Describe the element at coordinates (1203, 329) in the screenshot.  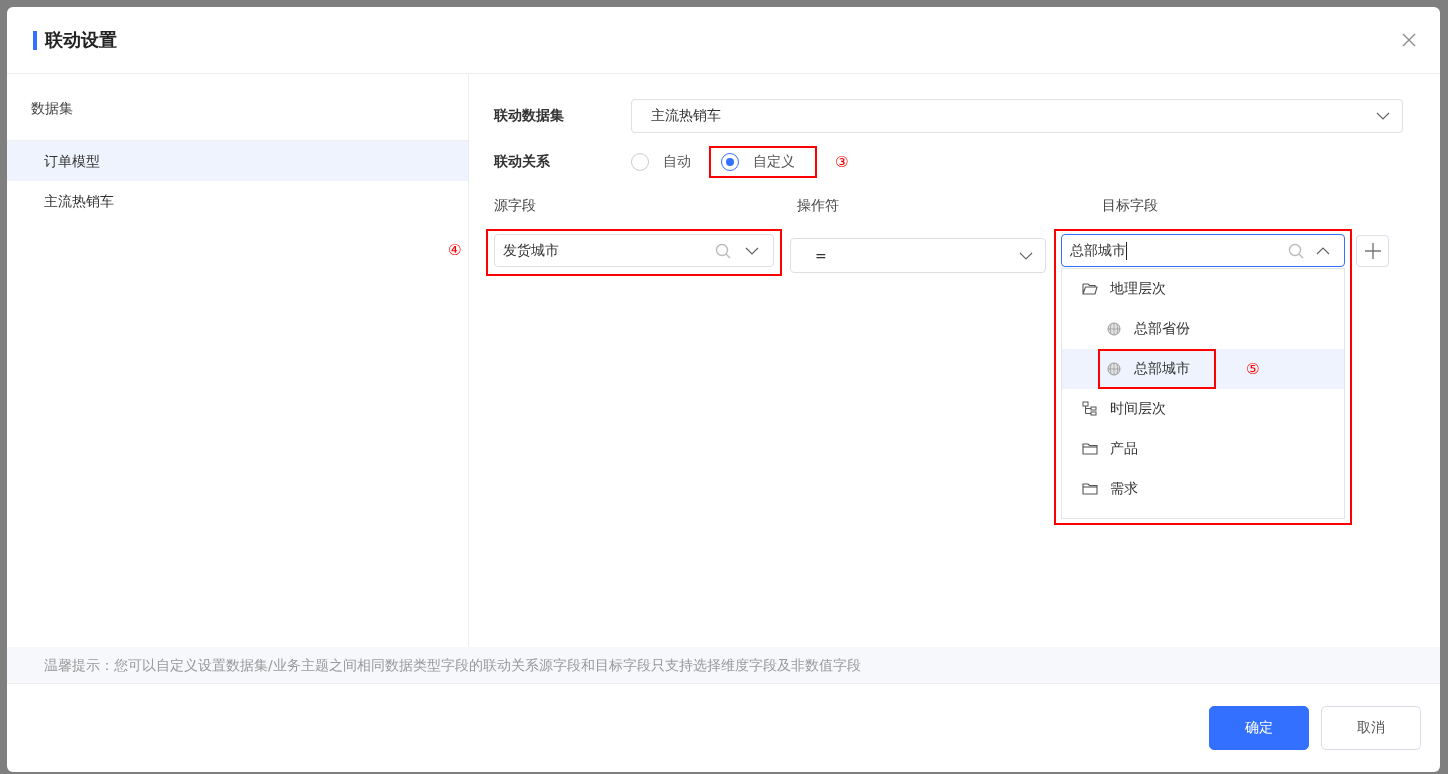
I see `dropdown-option: 总部省份` at that location.